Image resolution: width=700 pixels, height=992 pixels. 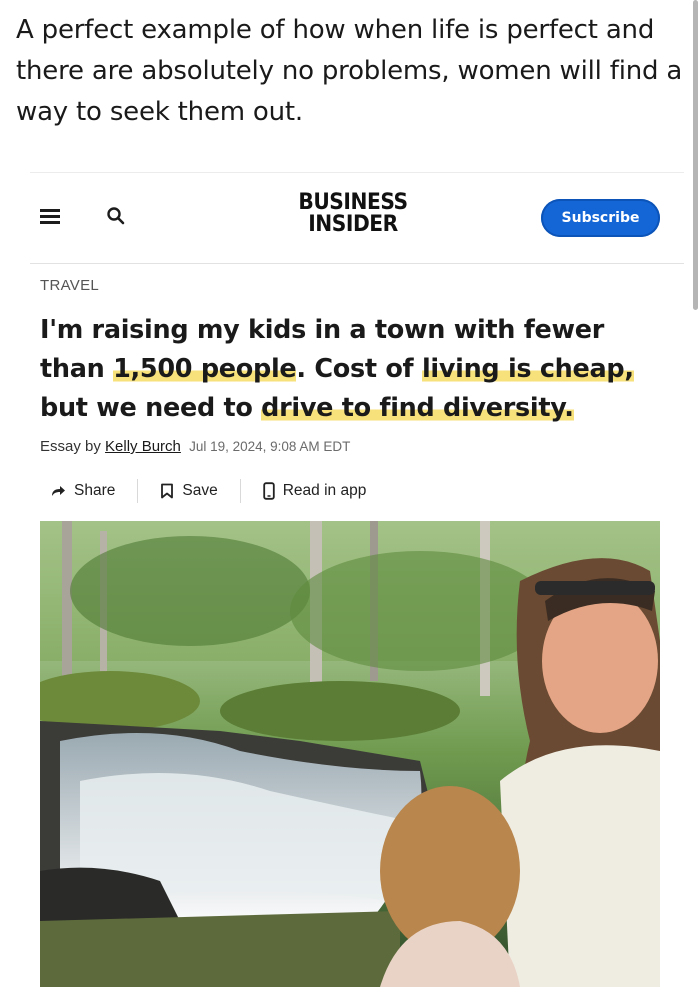 I want to click on save-button: Save, so click(x=189, y=491).